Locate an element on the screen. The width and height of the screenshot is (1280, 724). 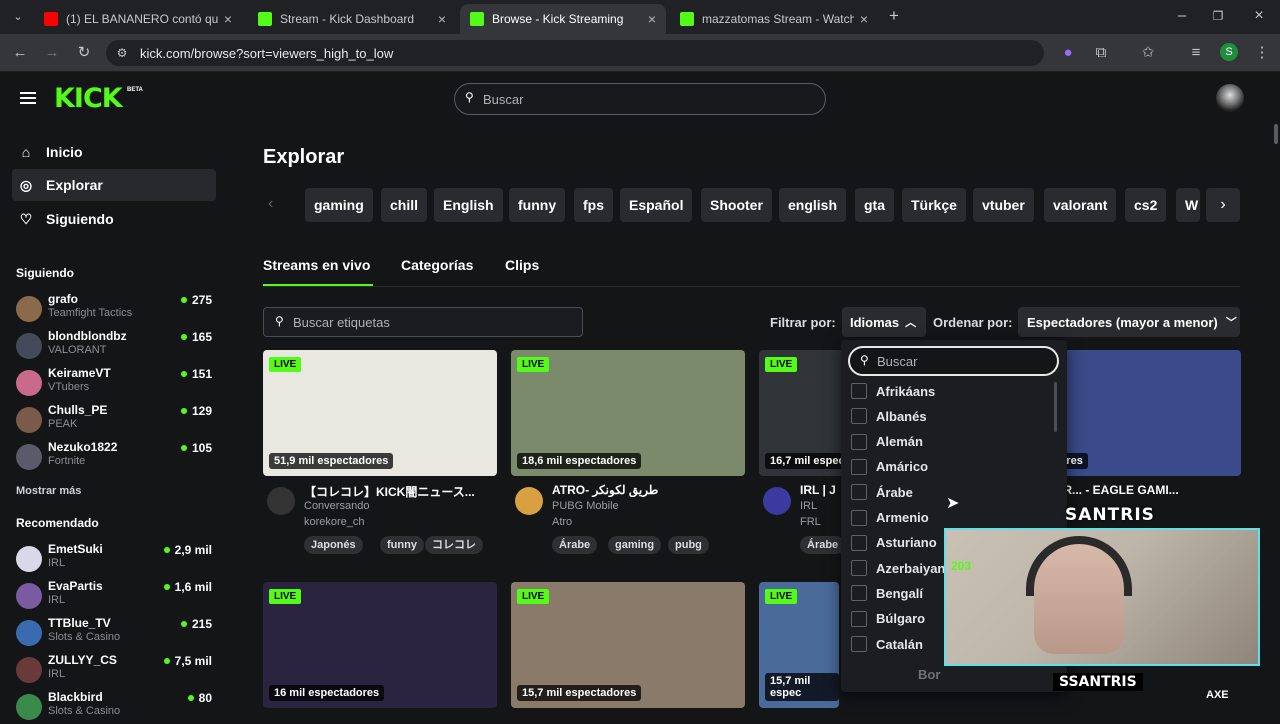
language-option: Azerbaiyano is located at coordinates (902, 568).